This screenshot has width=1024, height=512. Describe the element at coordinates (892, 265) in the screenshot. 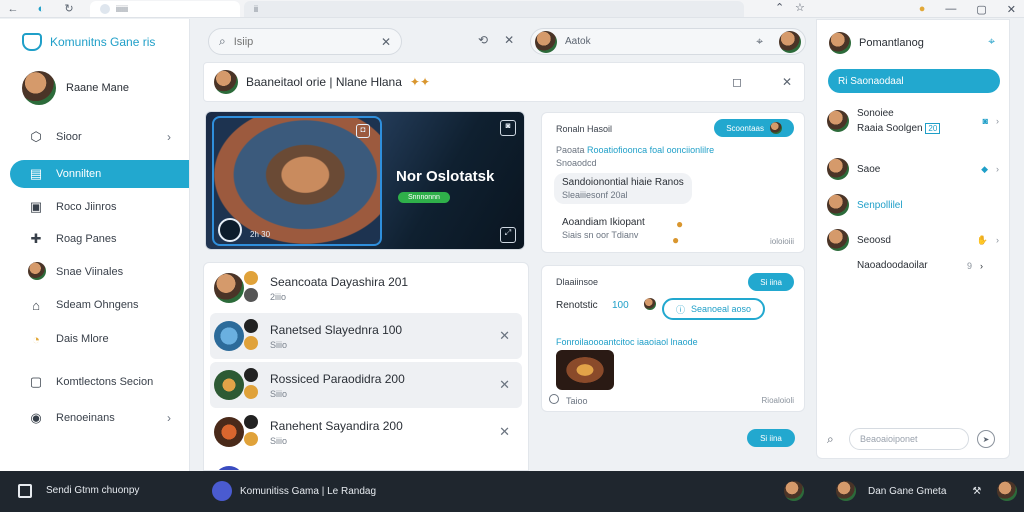

I see `panel-item-title: Naoadoodaoilar` at that location.